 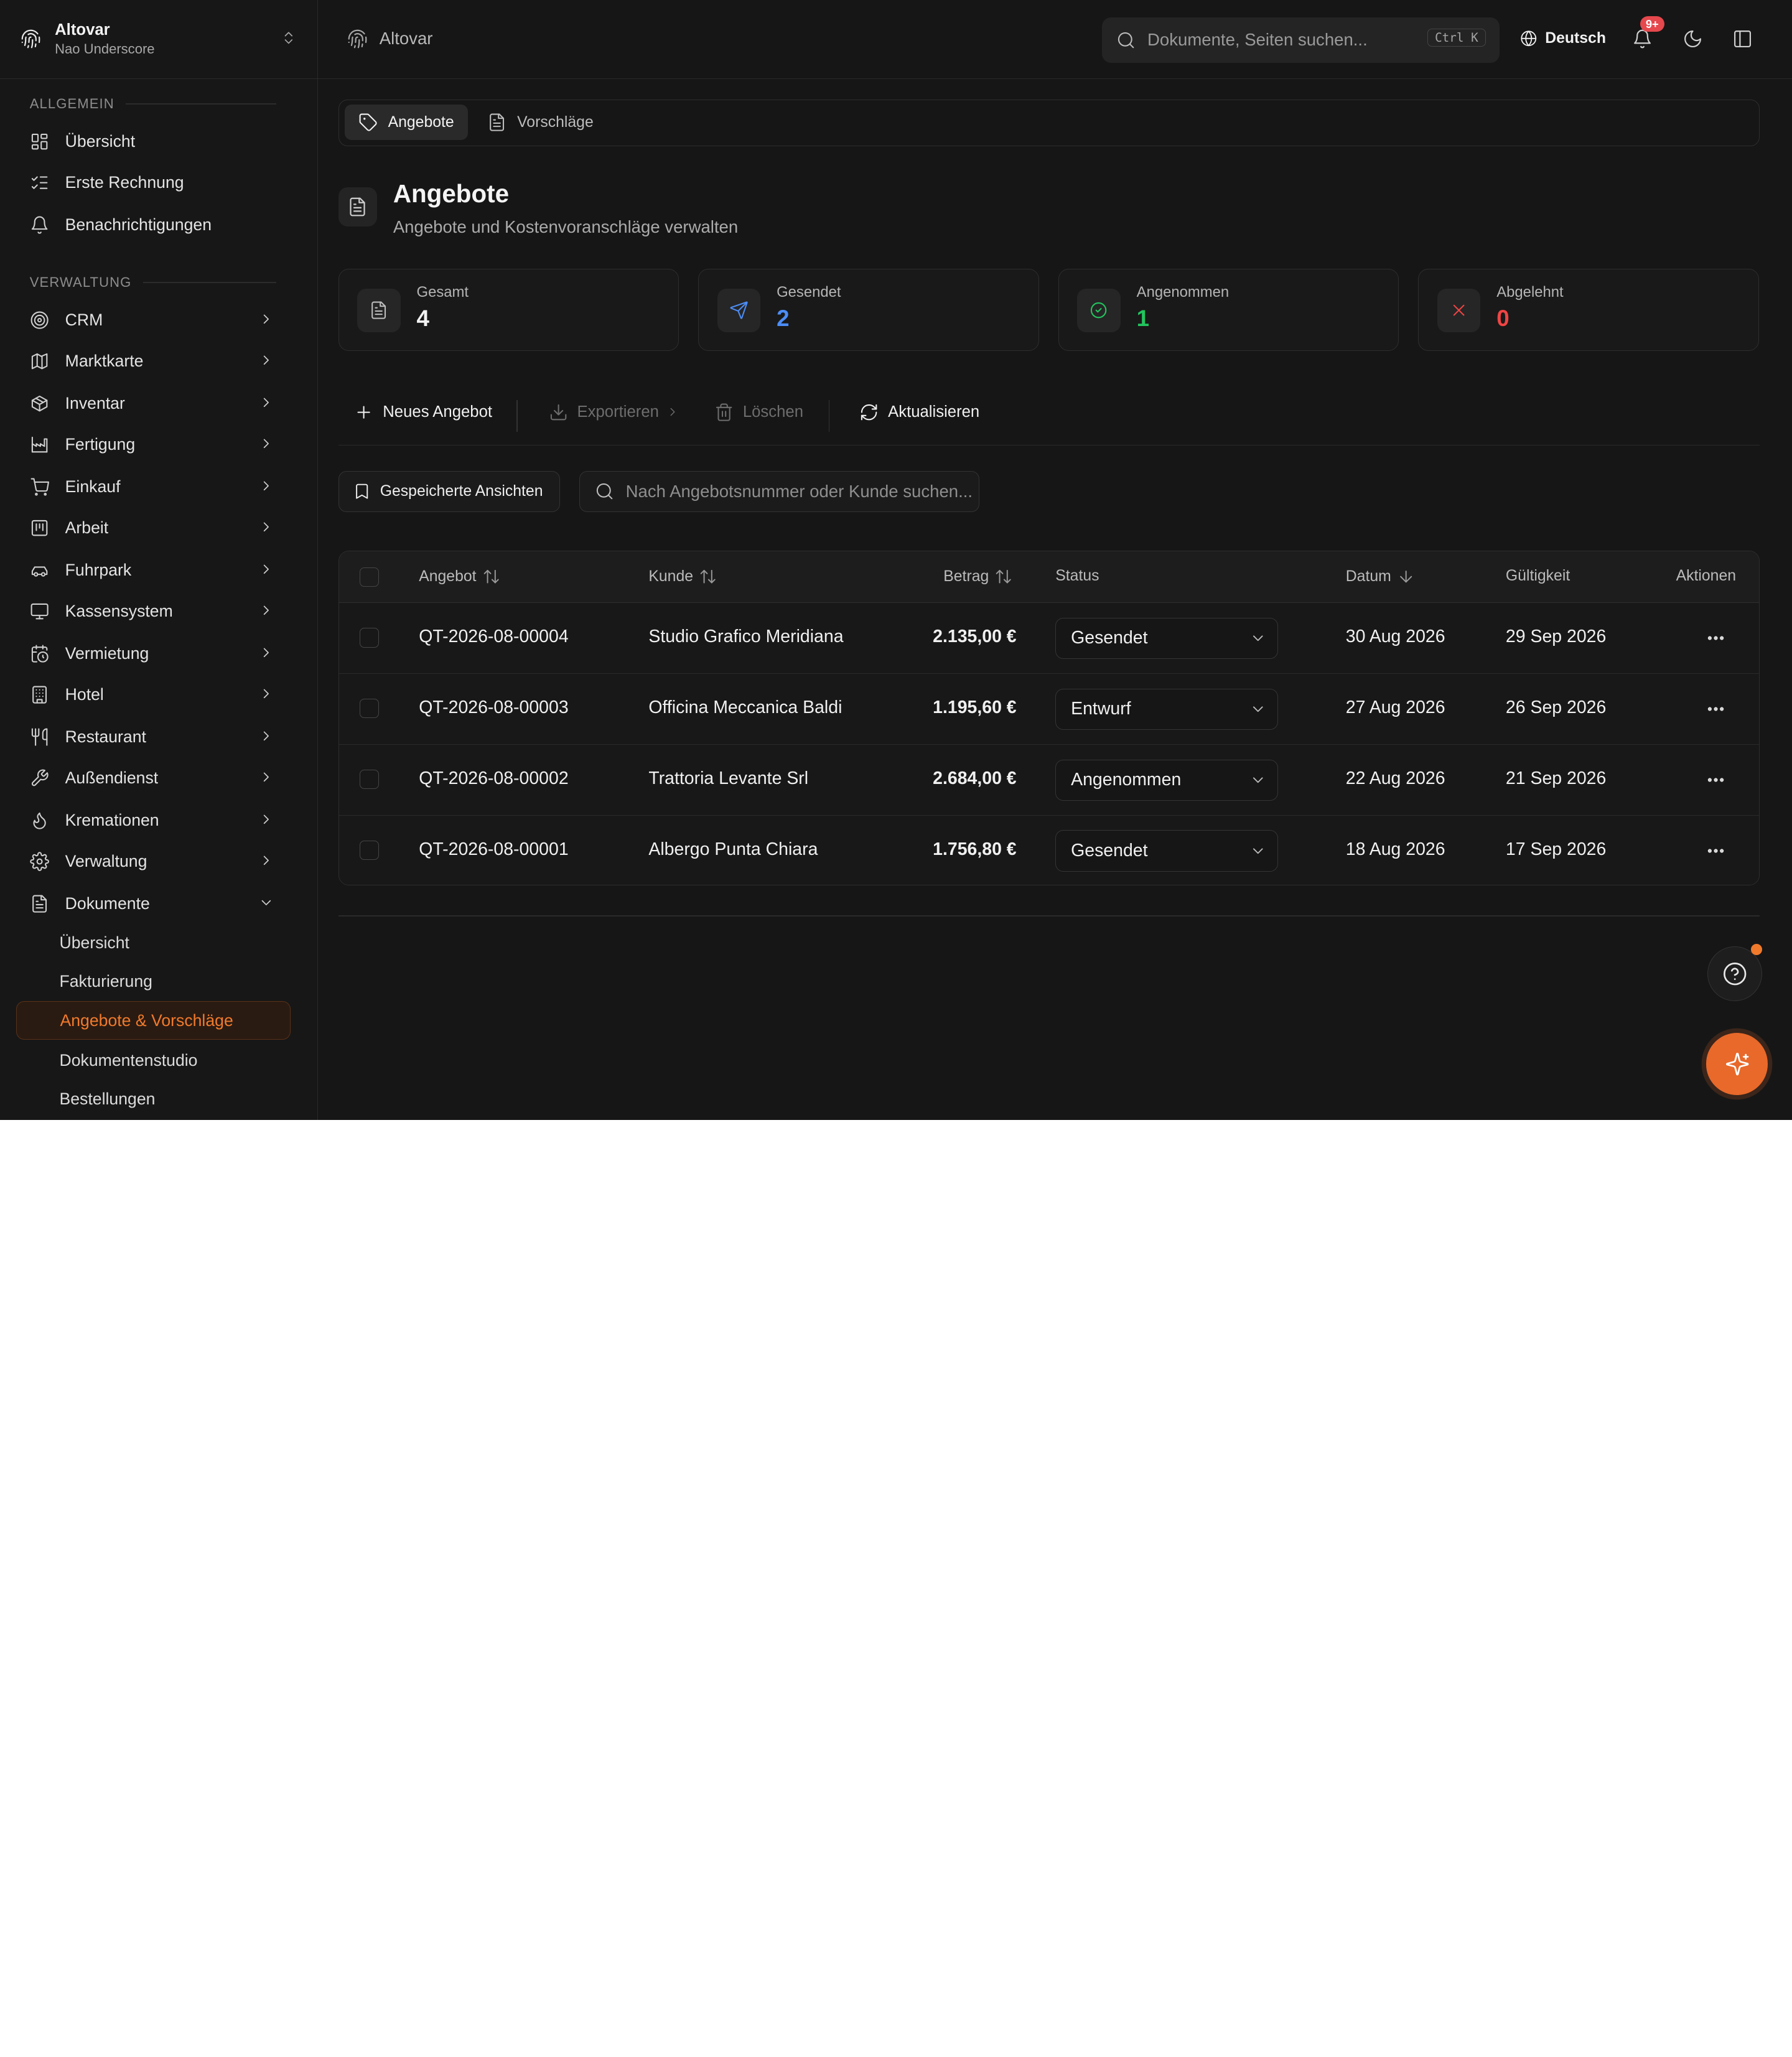 What do you see at coordinates (266, 903) in the screenshot?
I see `chevron-down-icon` at bounding box center [266, 903].